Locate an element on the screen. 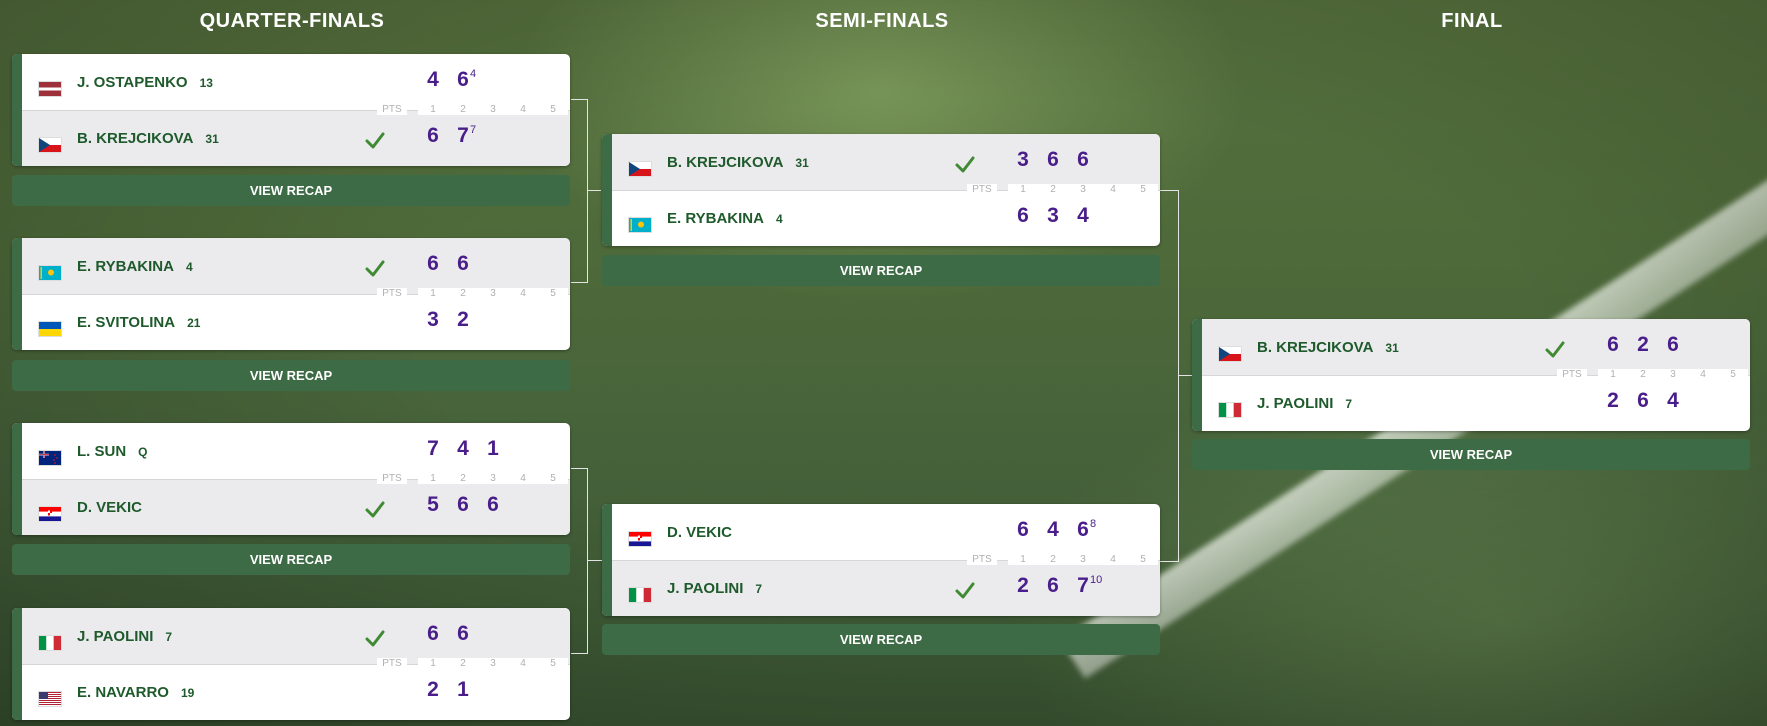  player-row: E. RYBAKINA 4 6 6 is located at coordinates (296, 266).